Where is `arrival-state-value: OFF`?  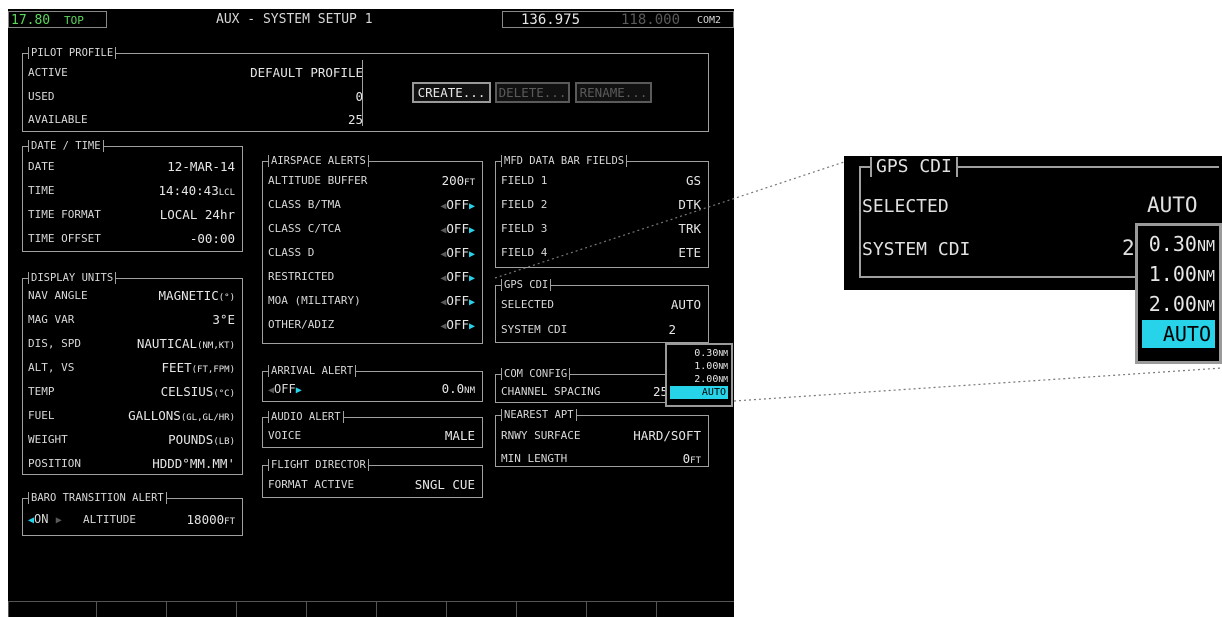
arrival-state-value: OFF is located at coordinates (285, 389).